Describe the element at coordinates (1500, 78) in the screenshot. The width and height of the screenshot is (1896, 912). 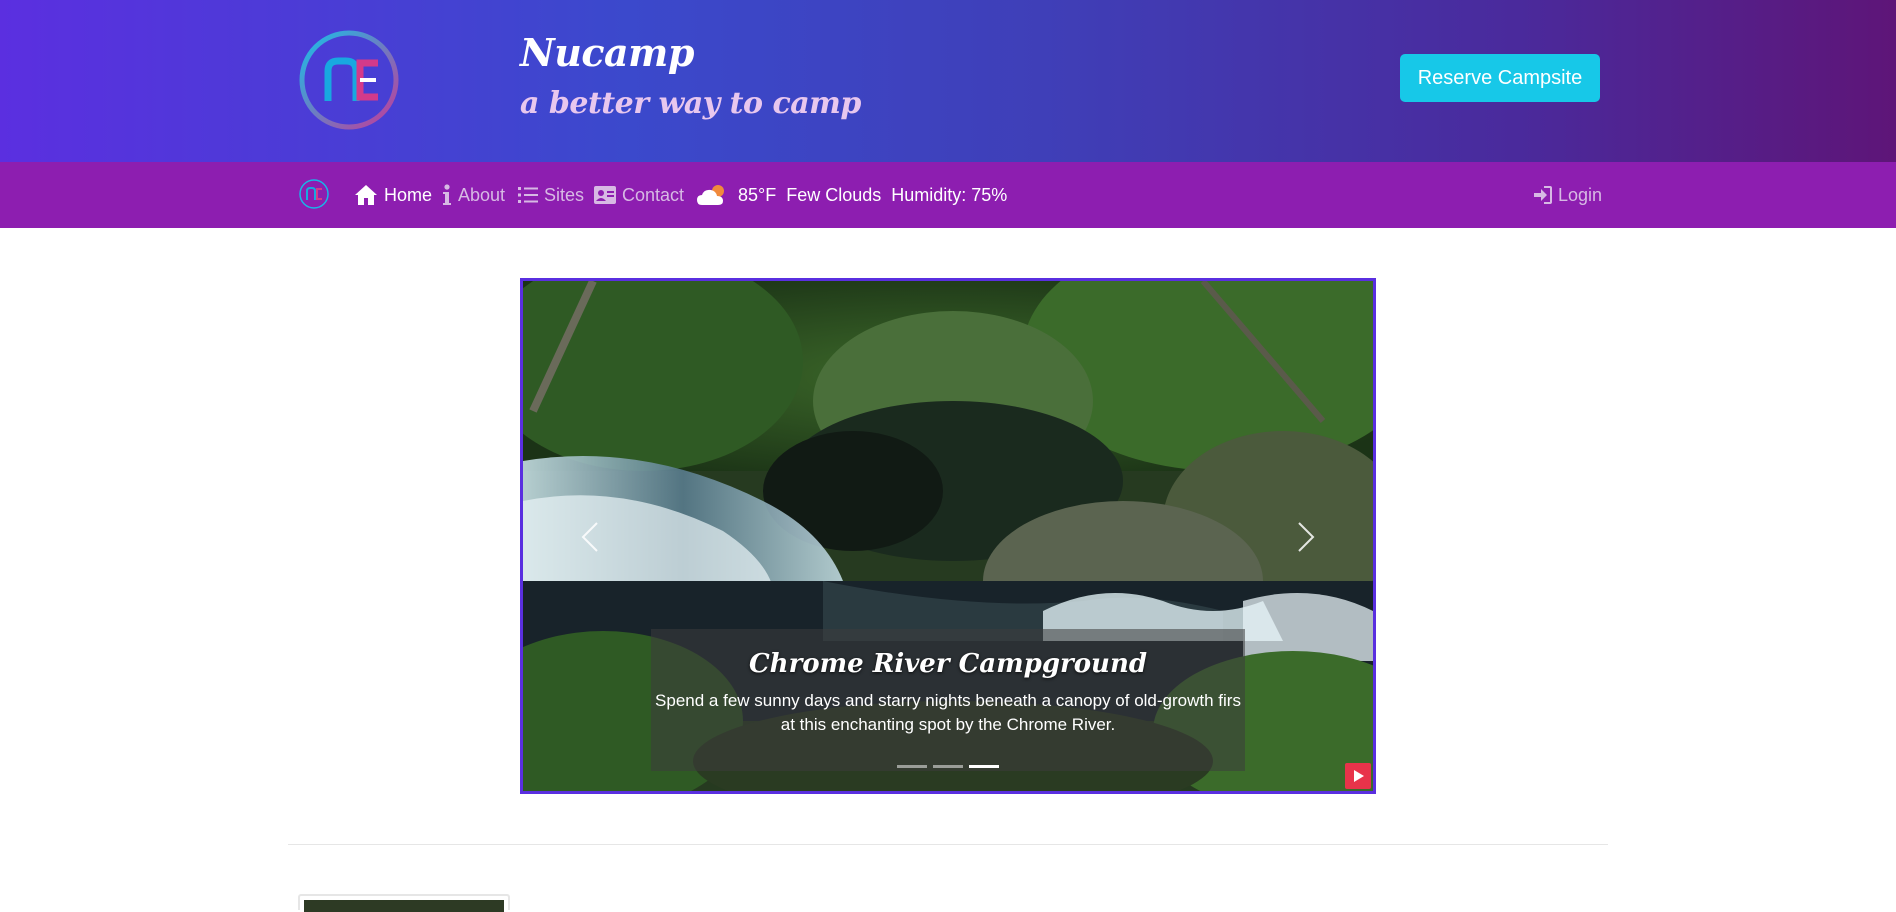
I see `reserve-campsite-button: Reserve Campsite` at that location.